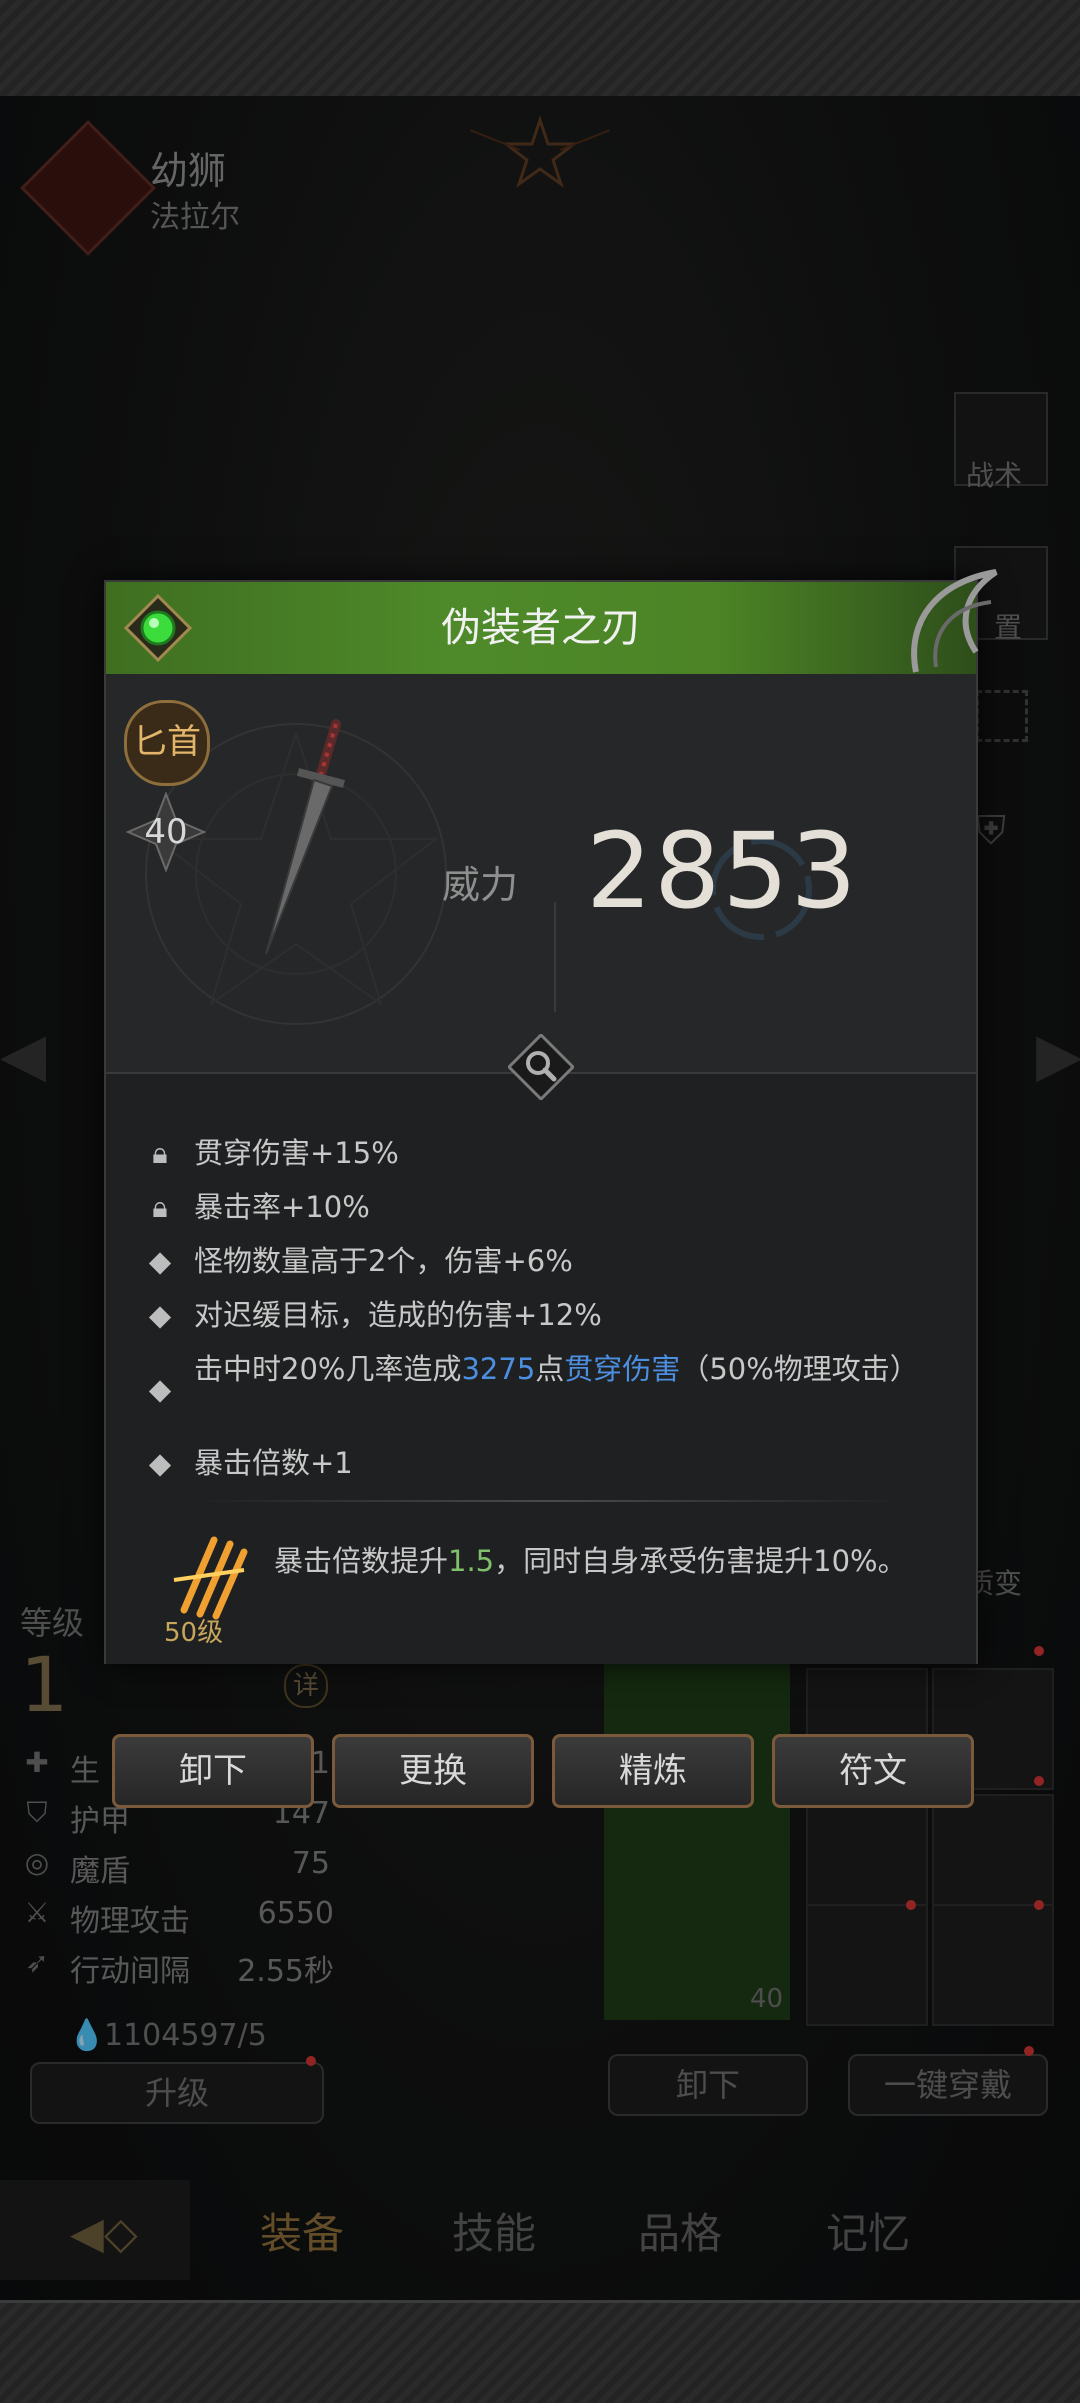 The height and width of the screenshot is (2403, 1080). What do you see at coordinates (167, 743) in the screenshot?
I see `weapon-type-badge: 匕首` at bounding box center [167, 743].